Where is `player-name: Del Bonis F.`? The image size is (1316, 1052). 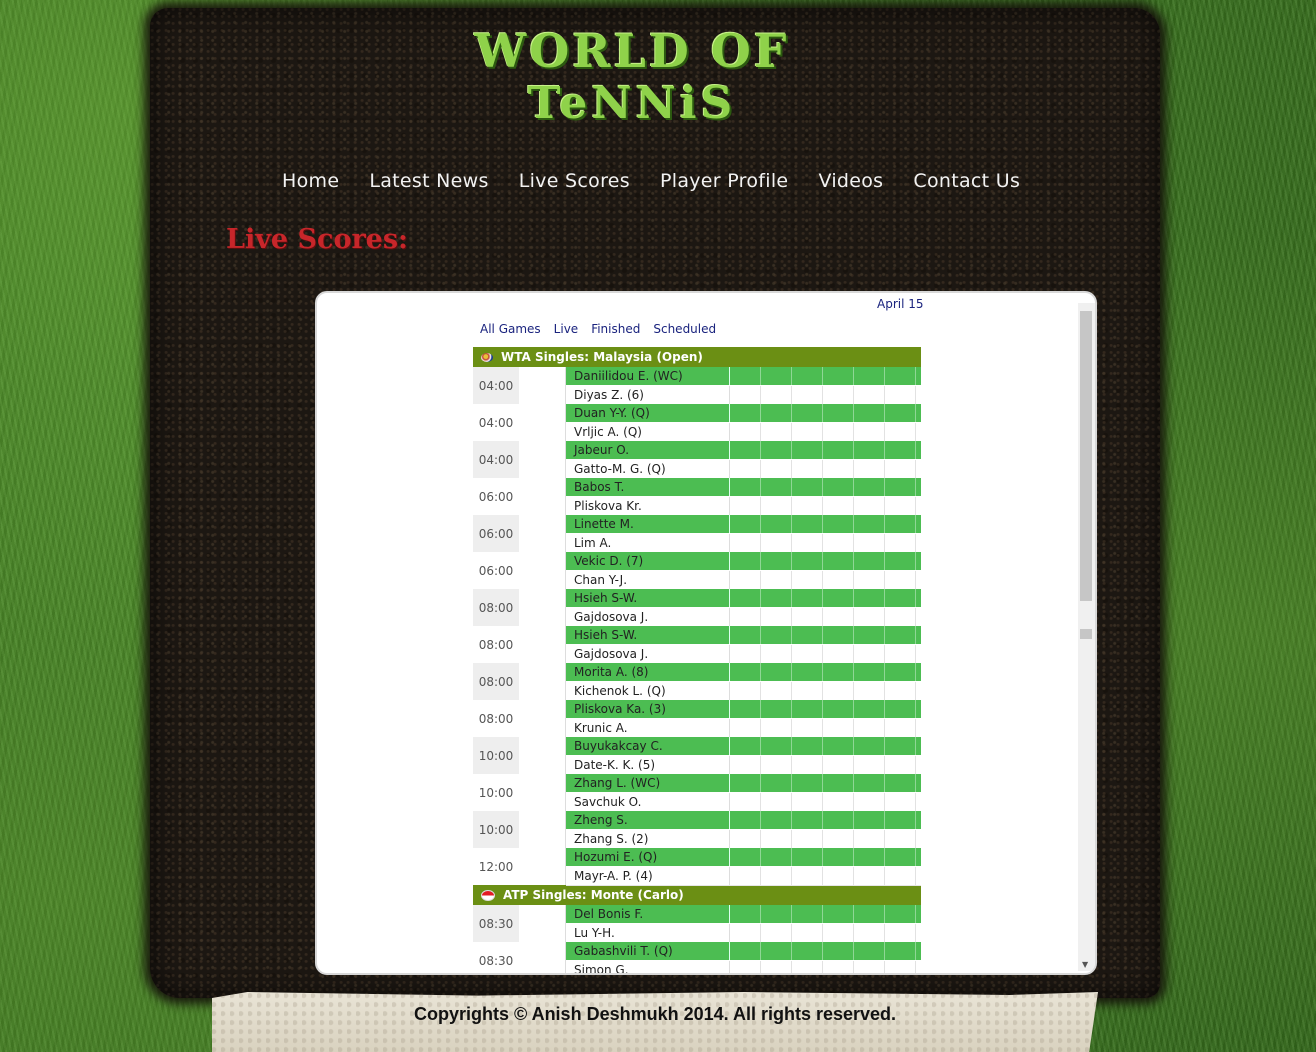
player-name: Del Bonis F. is located at coordinates (648, 914).